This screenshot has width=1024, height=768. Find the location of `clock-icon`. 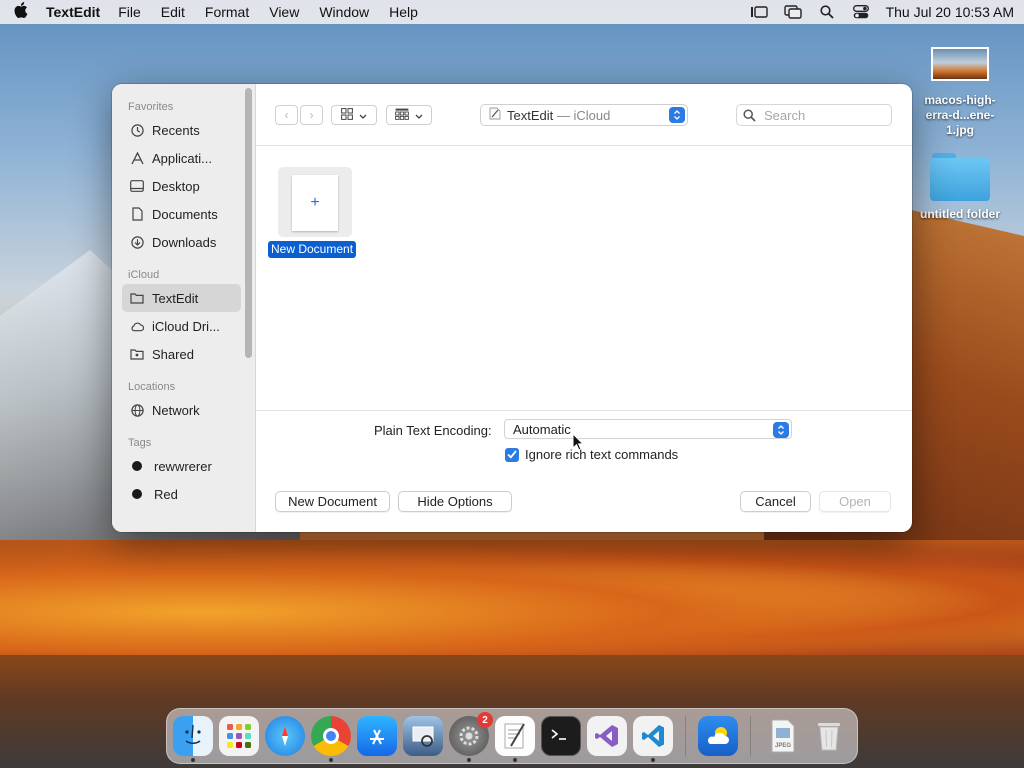

clock-icon is located at coordinates (137, 130).